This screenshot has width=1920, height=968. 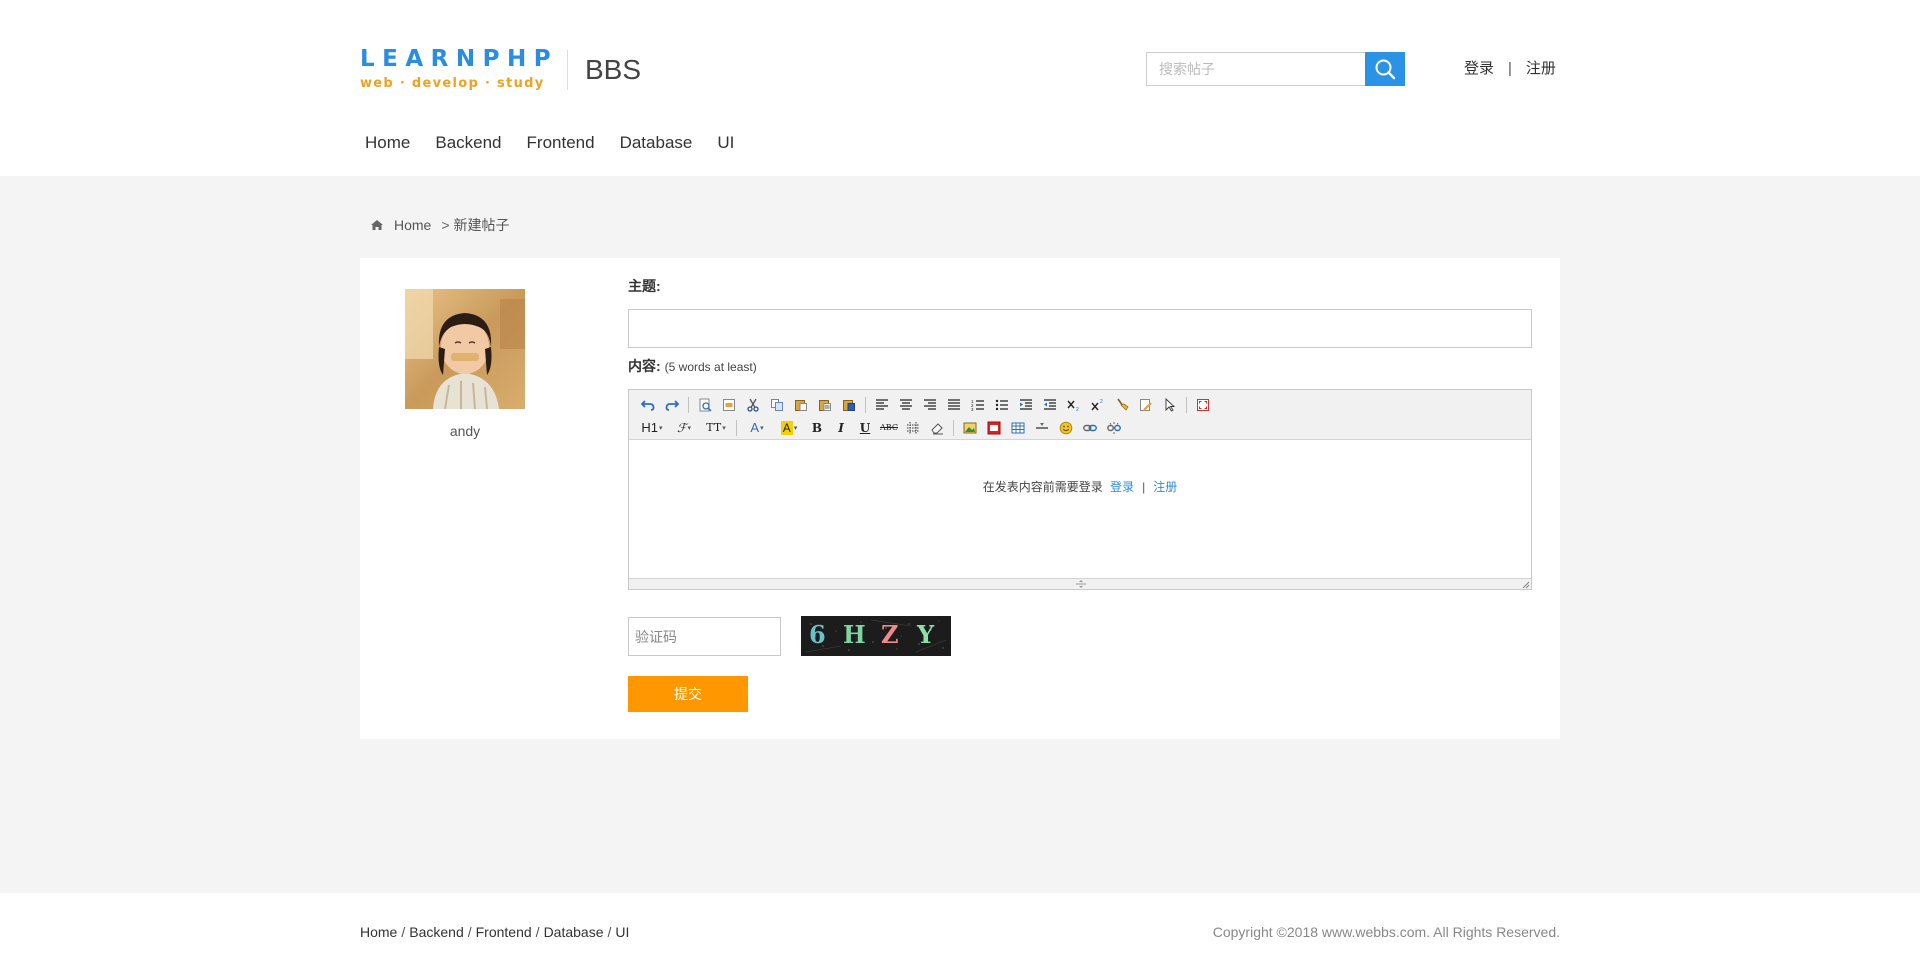 I want to click on subject-input, so click(x=1080, y=328).